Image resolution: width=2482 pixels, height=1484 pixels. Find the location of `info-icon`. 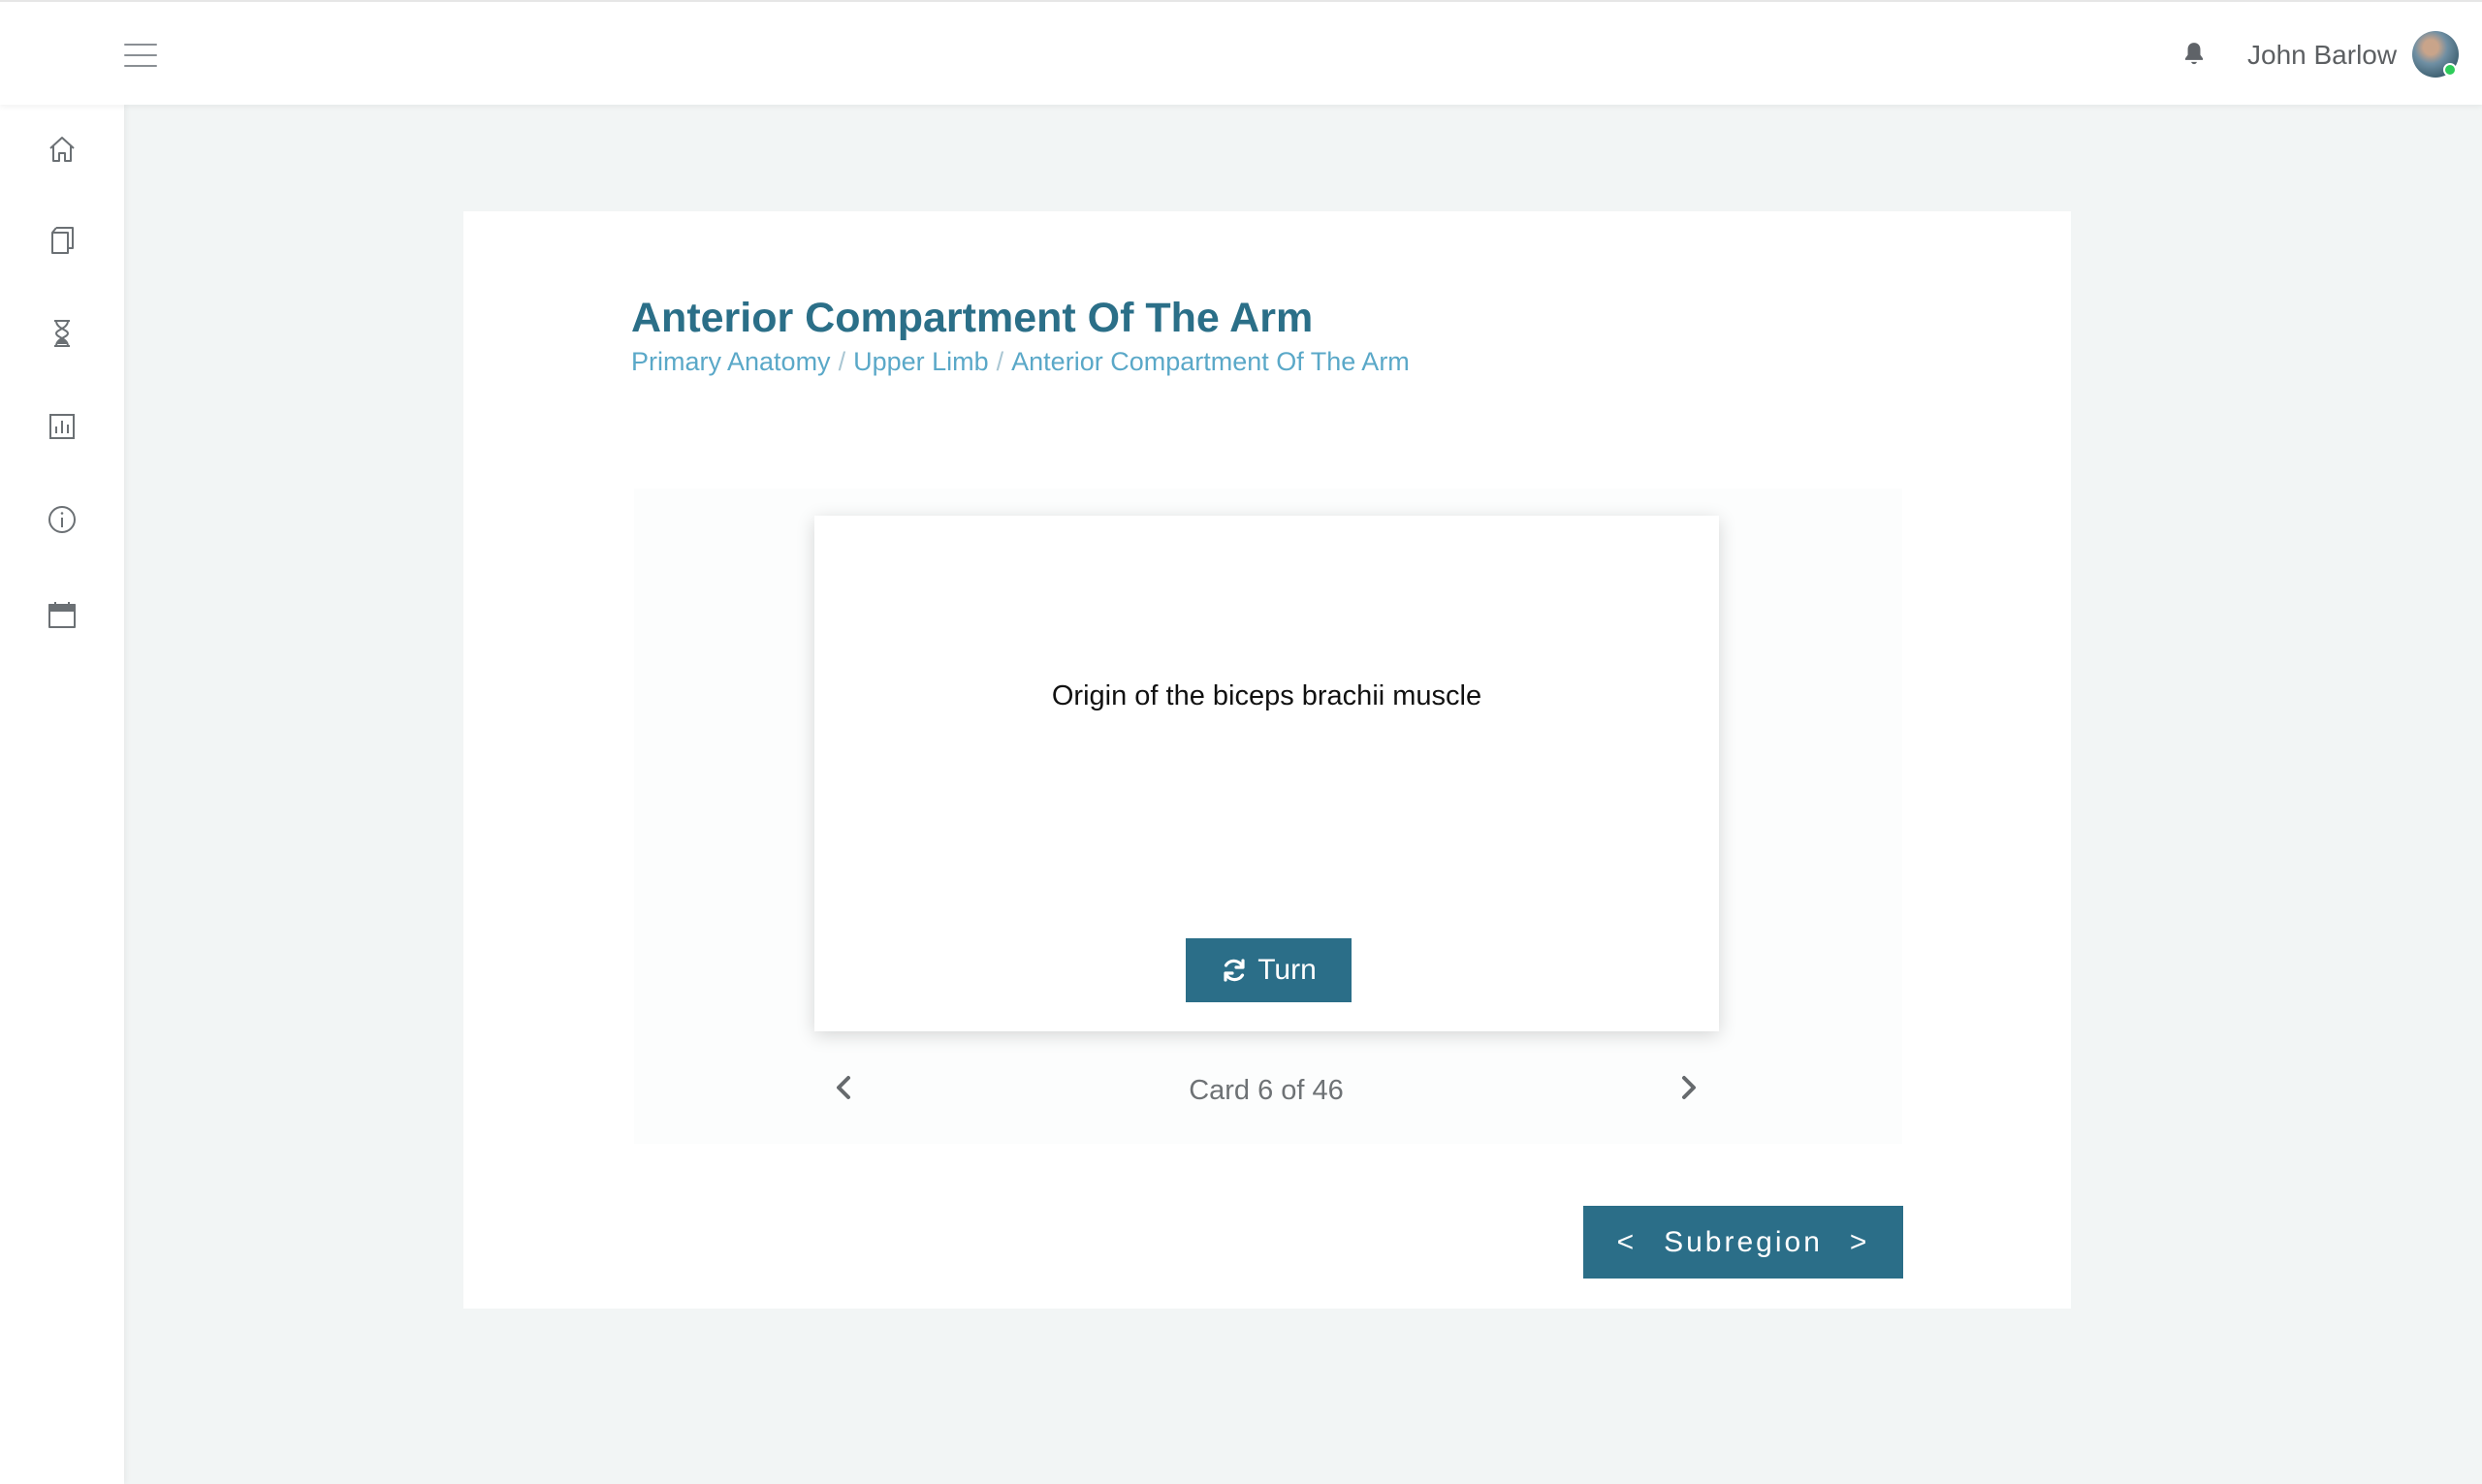

info-icon is located at coordinates (62, 520).